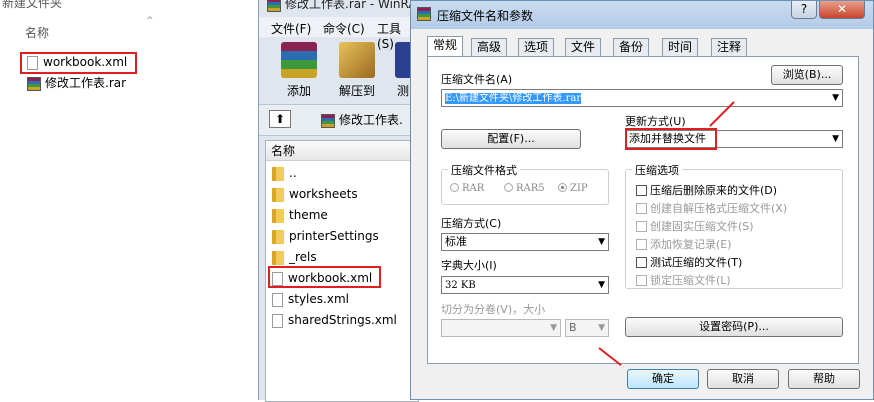 The image size is (874, 402). I want to click on format-rar-radio: RAR, so click(467, 188).